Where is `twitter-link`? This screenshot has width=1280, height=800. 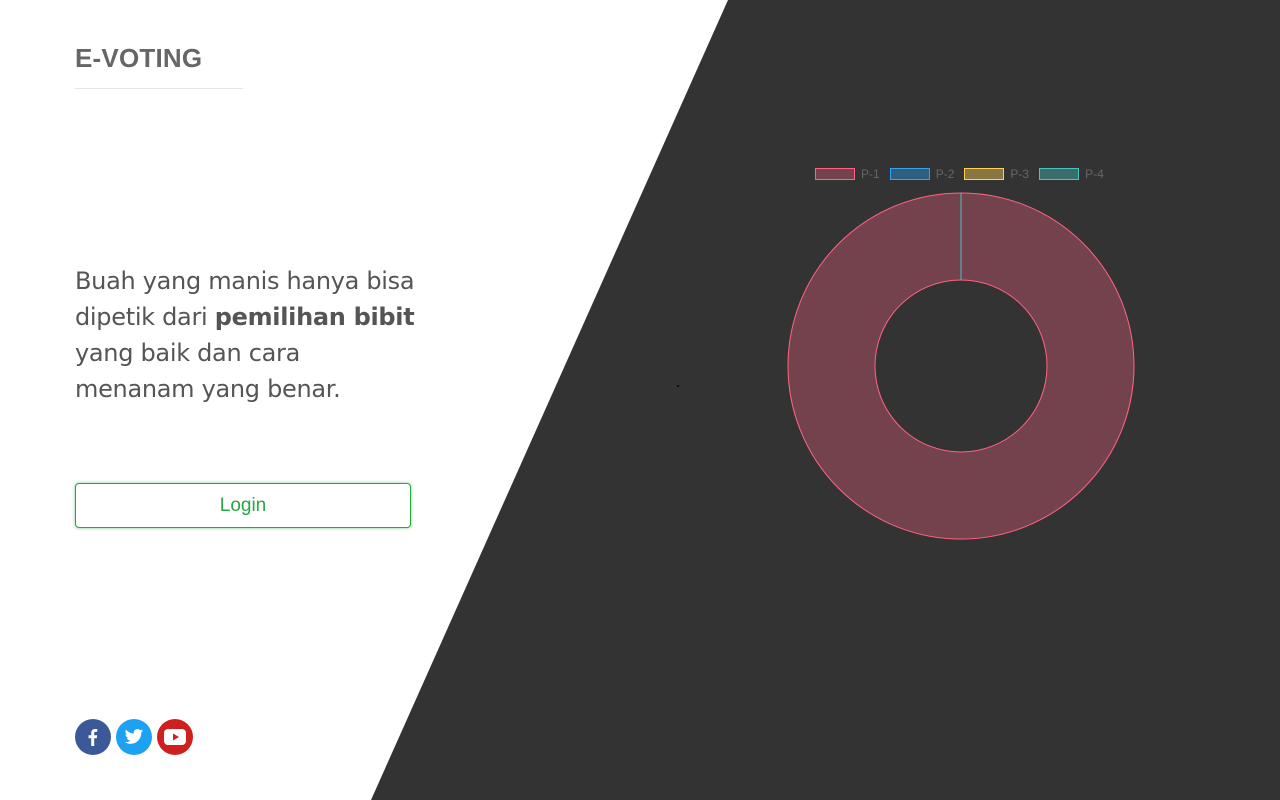 twitter-link is located at coordinates (134, 737).